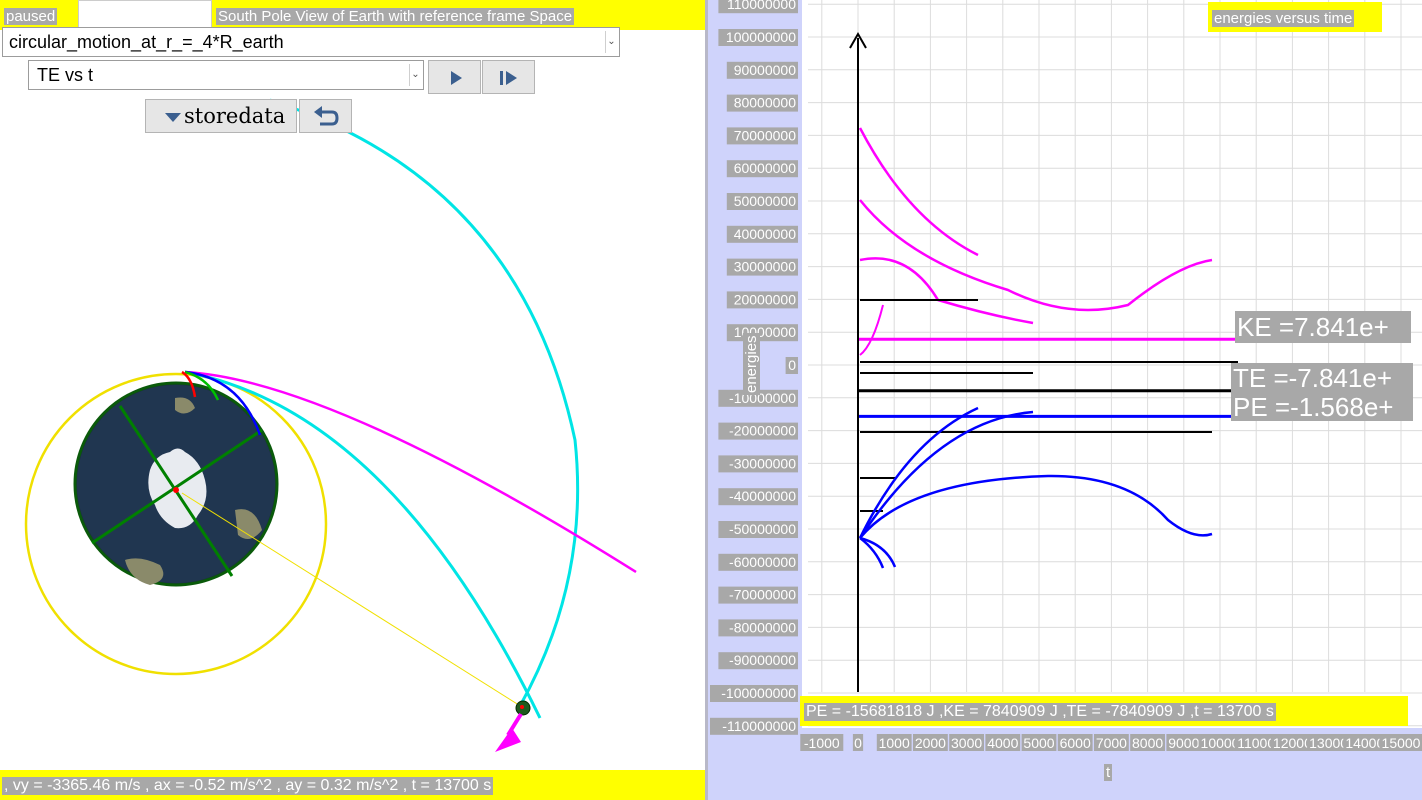 The height and width of the screenshot is (800, 1422). Describe the element at coordinates (762, 627) in the screenshot. I see `y-tick-label: -80000000` at that location.